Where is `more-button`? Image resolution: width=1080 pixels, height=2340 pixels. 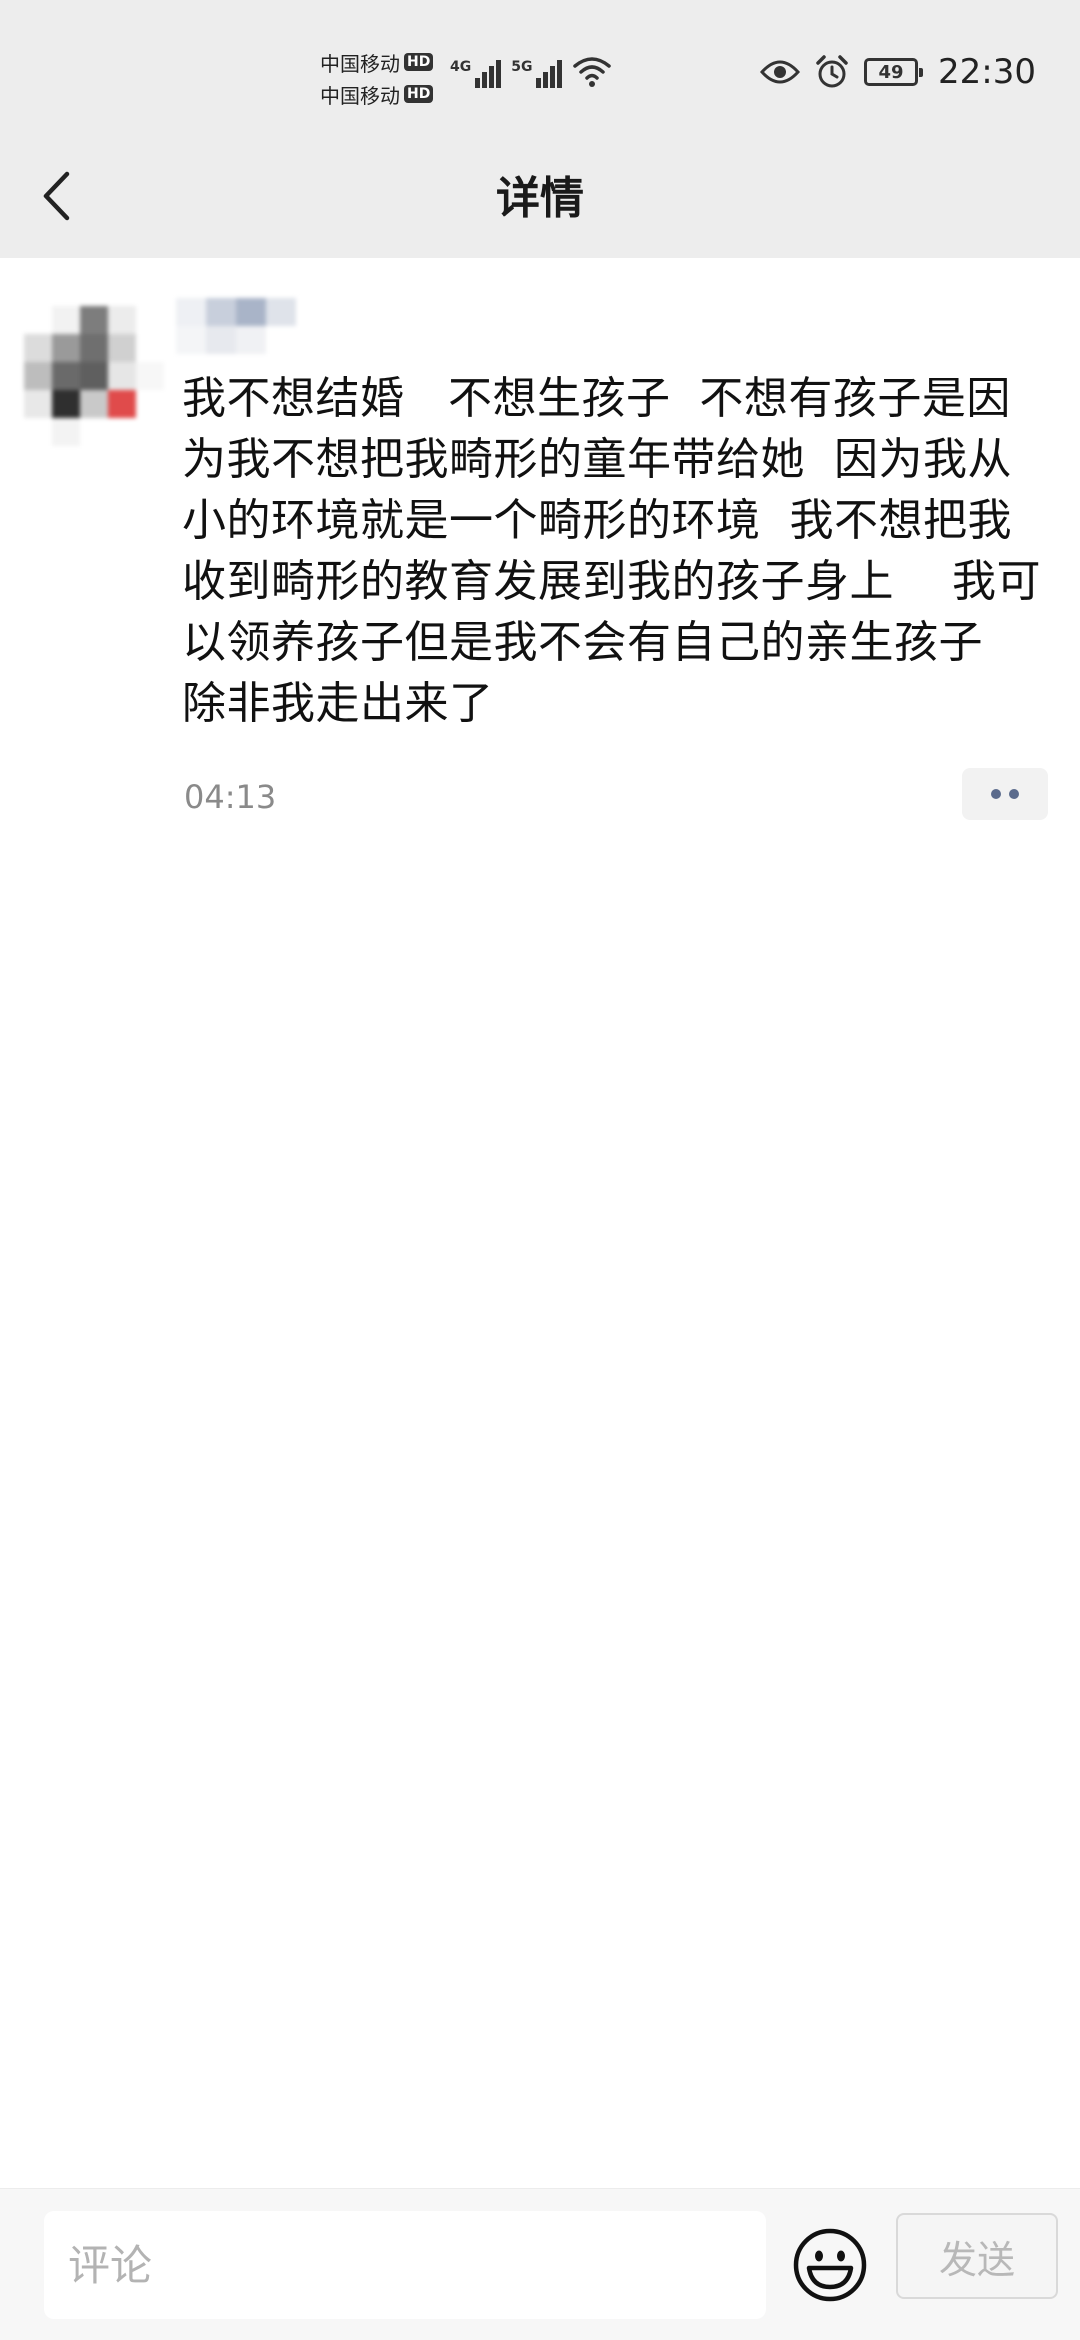
more-button is located at coordinates (1005, 794).